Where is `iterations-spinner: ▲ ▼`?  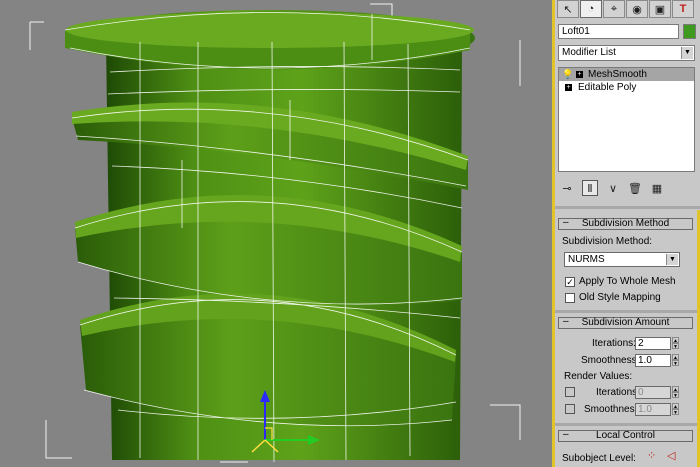 iterations-spinner: ▲ ▼ is located at coordinates (675, 343).